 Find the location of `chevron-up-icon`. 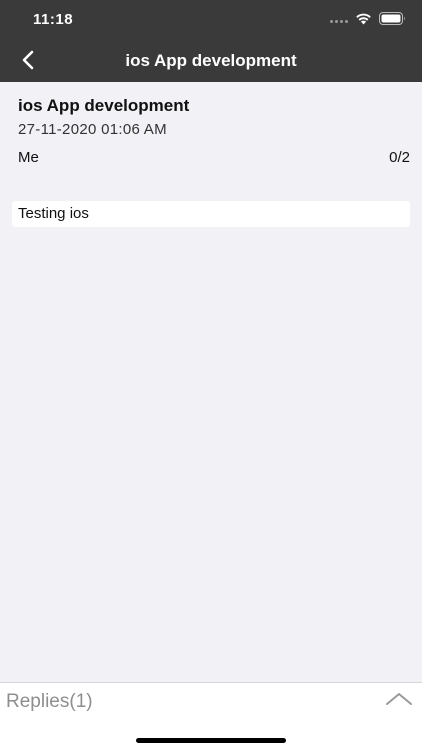

chevron-up-icon is located at coordinates (399, 701).